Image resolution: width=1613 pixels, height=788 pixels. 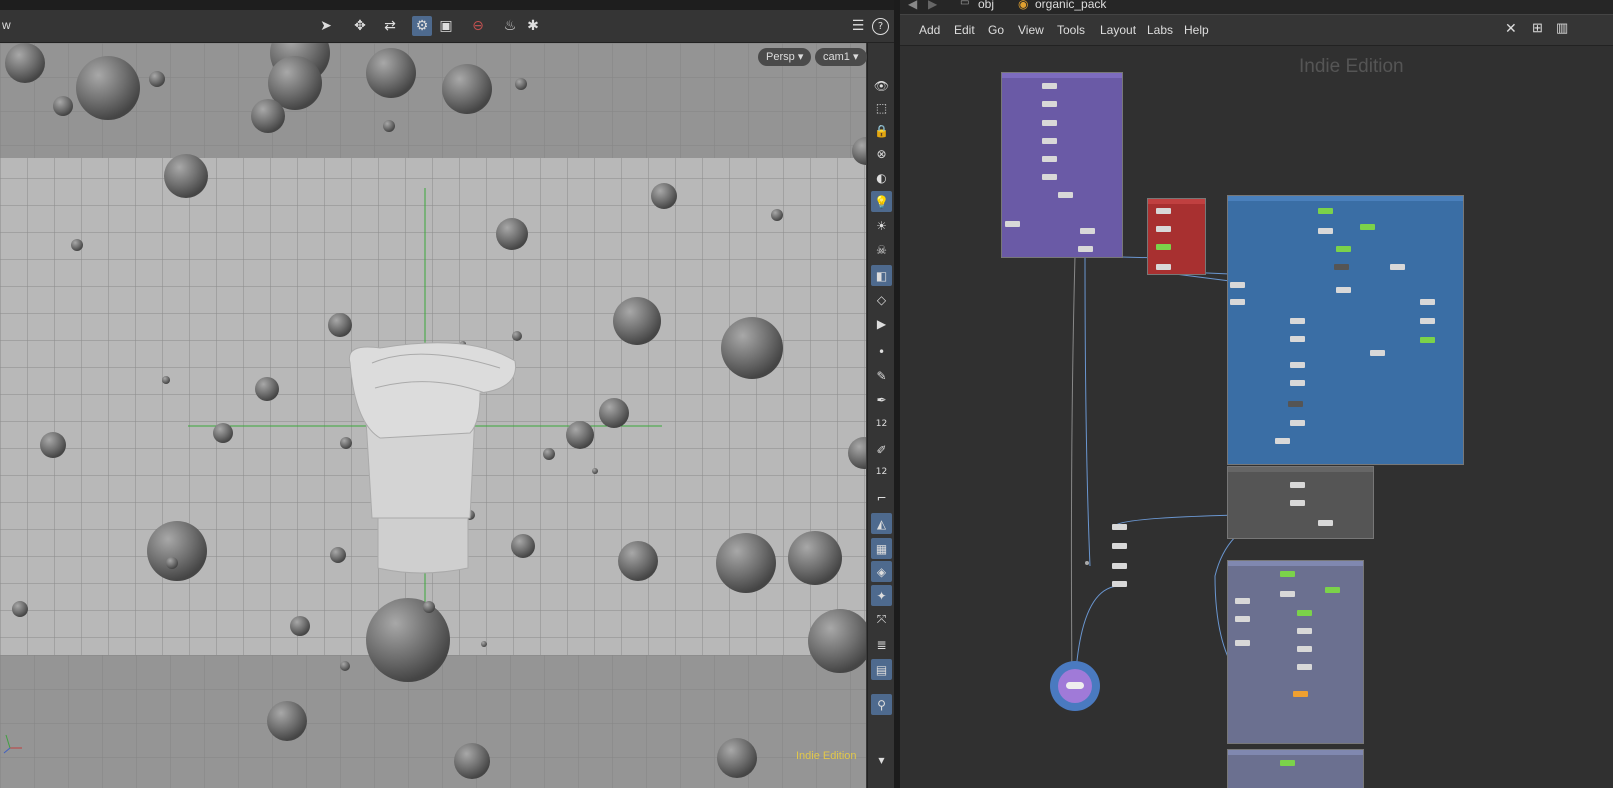 I want to click on select-icon: ➤, so click(x=326, y=26).